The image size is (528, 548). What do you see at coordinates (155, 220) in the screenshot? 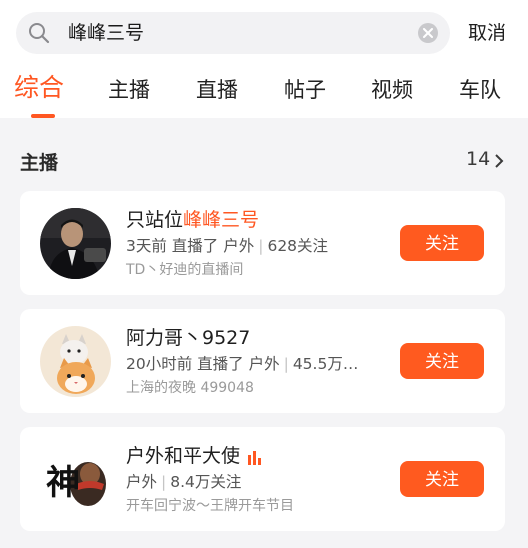
I see `streamer-name-text: 只站位` at bounding box center [155, 220].